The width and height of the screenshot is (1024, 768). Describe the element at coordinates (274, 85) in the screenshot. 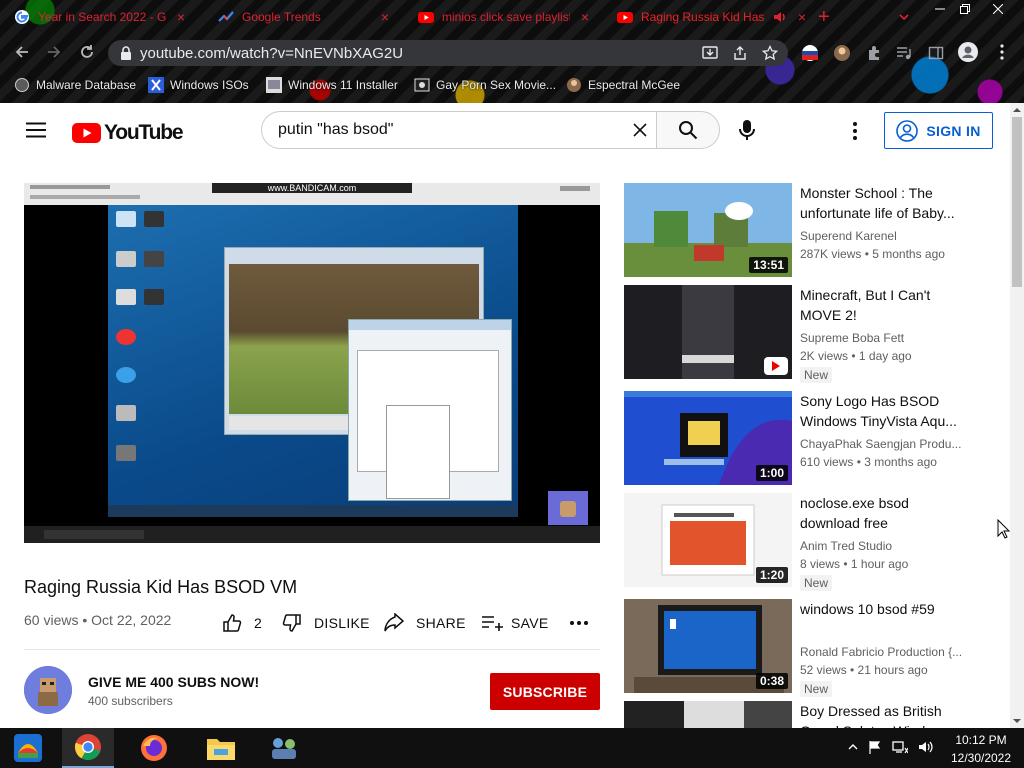

I see `image-icon` at that location.